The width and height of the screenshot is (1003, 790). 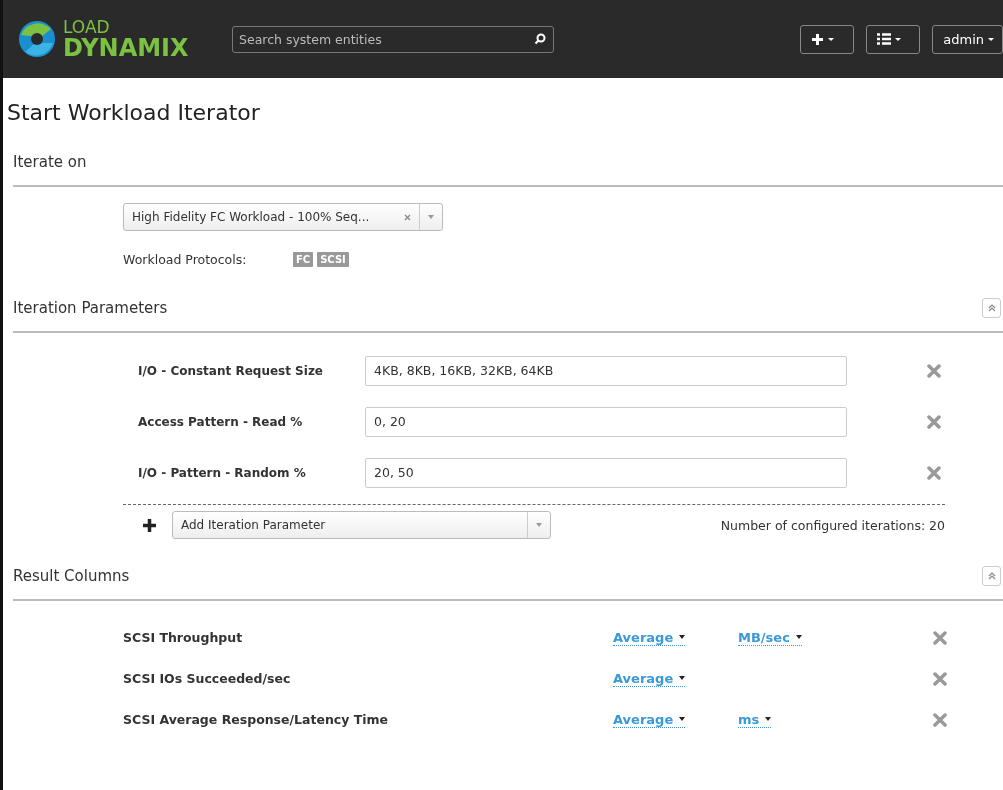 I want to click on logo-text: LOAD, so click(x=87, y=27).